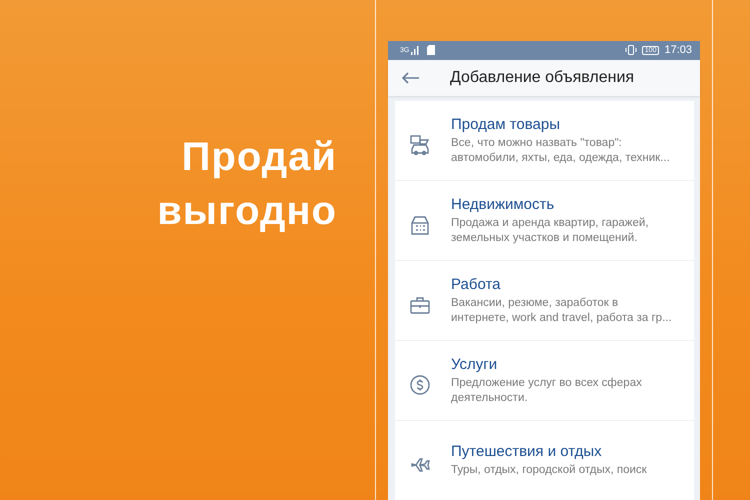 This screenshot has width=750, height=500. Describe the element at coordinates (542, 77) in the screenshot. I see `screen-title: Добавление объявления` at that location.